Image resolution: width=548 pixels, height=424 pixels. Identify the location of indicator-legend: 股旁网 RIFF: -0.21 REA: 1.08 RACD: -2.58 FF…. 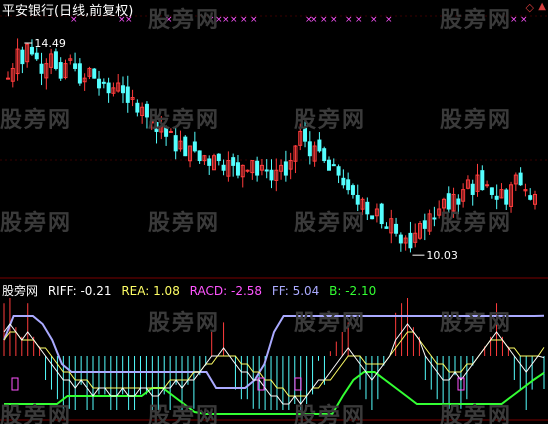
(192, 290).